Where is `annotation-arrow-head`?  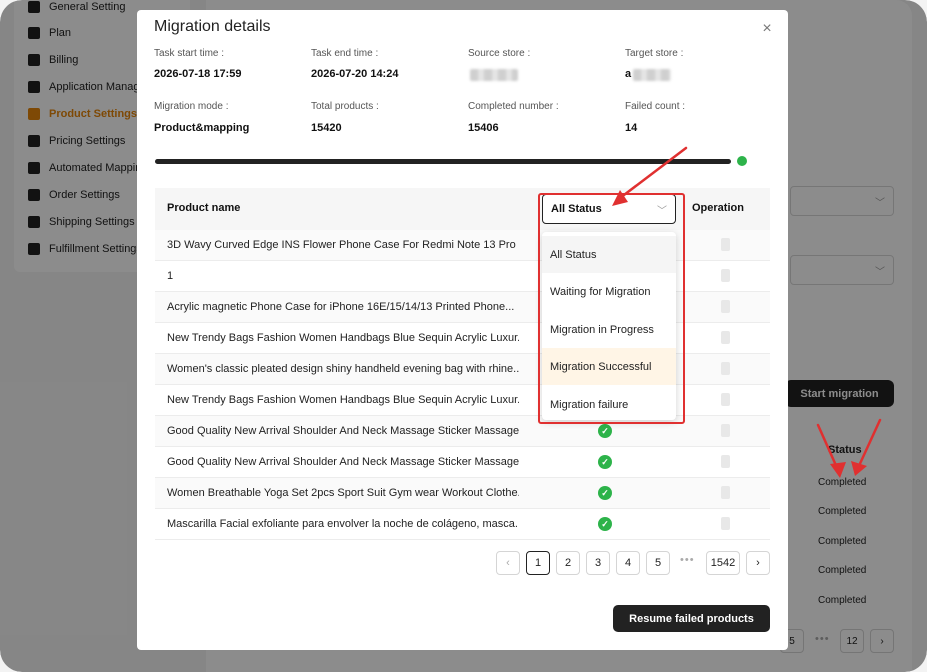 annotation-arrow-head is located at coordinates (838, 470).